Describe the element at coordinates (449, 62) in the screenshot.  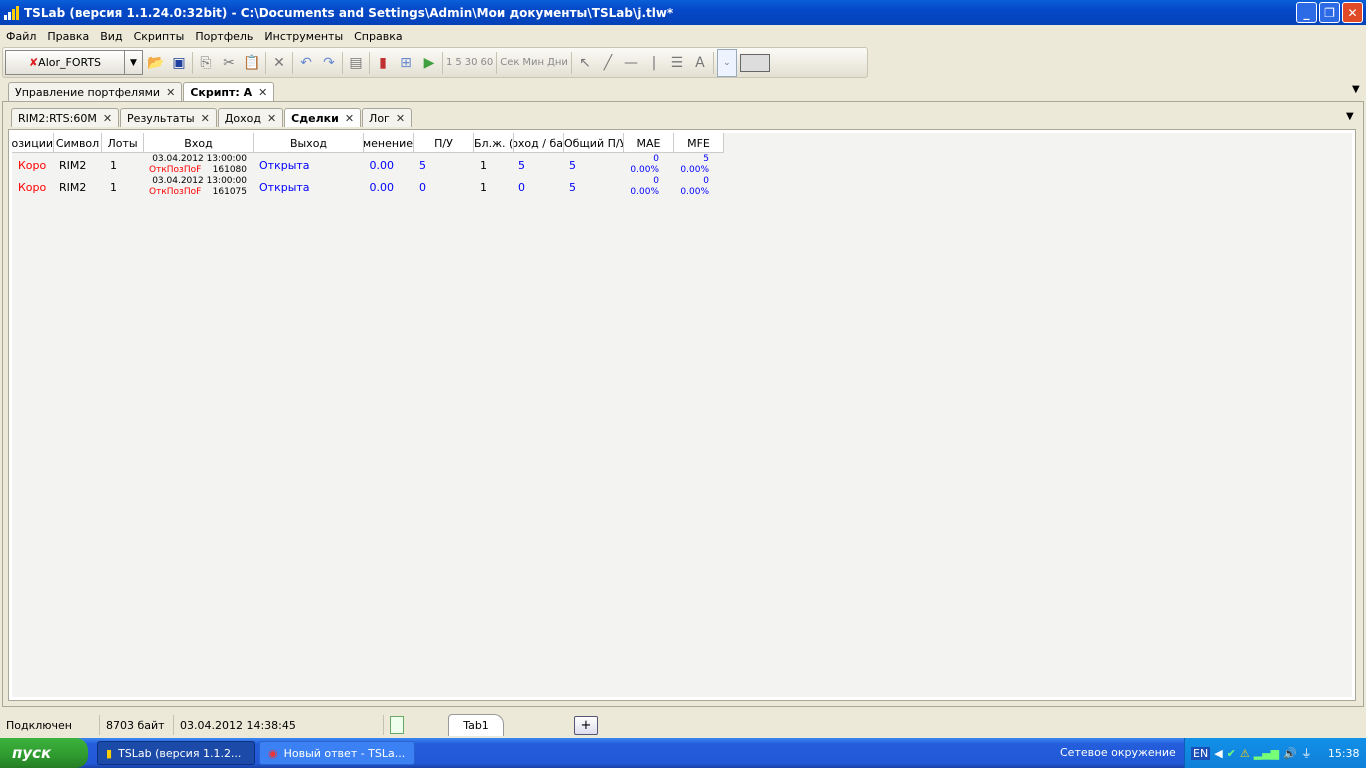
I see `interval-1: 1` at that location.